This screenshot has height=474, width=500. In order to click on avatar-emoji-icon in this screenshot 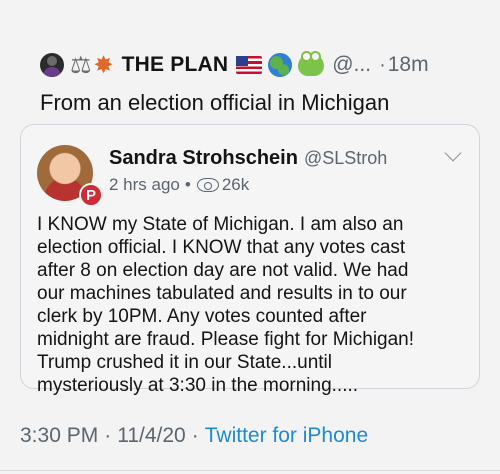, I will do `click(52, 65)`.